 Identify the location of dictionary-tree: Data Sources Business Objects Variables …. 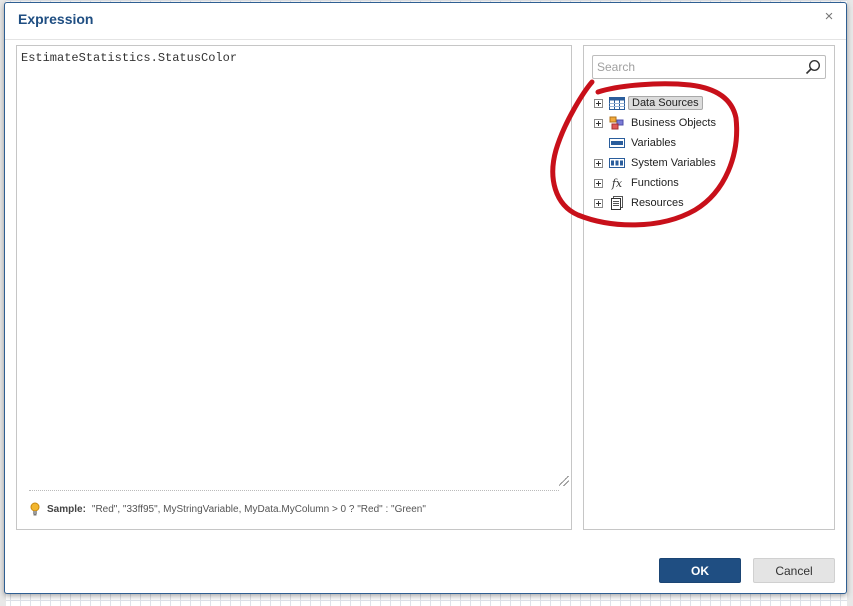
(711, 153).